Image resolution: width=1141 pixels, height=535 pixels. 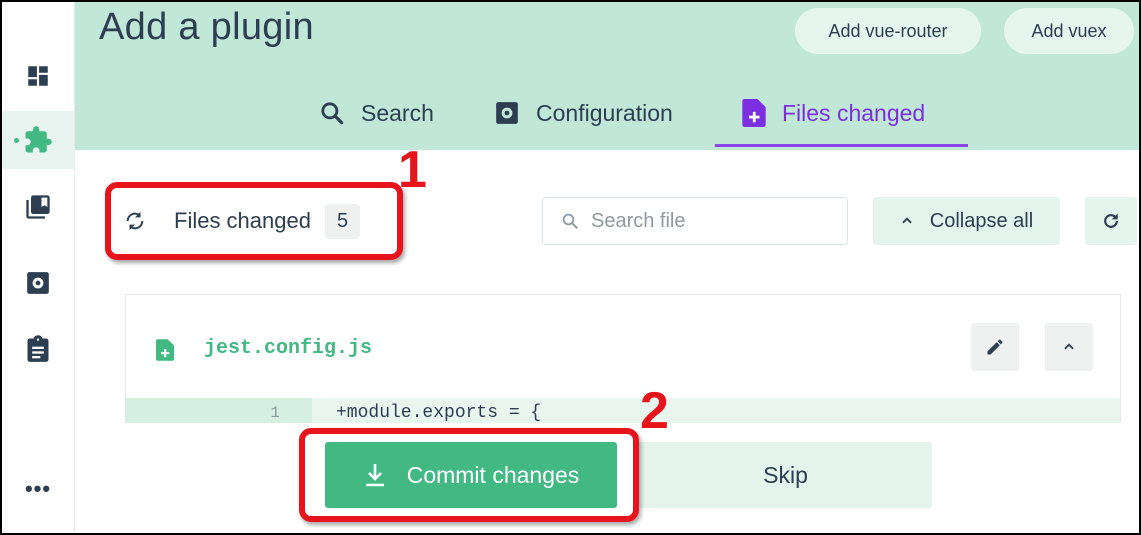 I want to click on page-title: Add a plugin, so click(x=206, y=27).